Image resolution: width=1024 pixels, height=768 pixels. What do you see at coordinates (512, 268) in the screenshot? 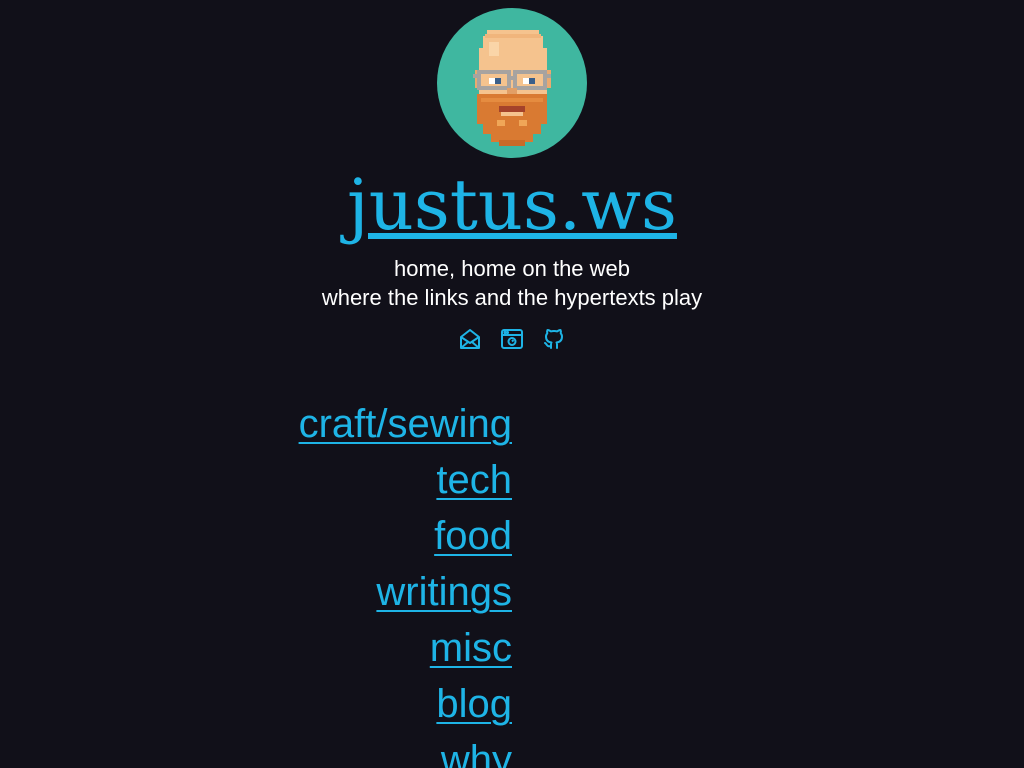
I see `tagline-line-1: home, home on the web` at bounding box center [512, 268].